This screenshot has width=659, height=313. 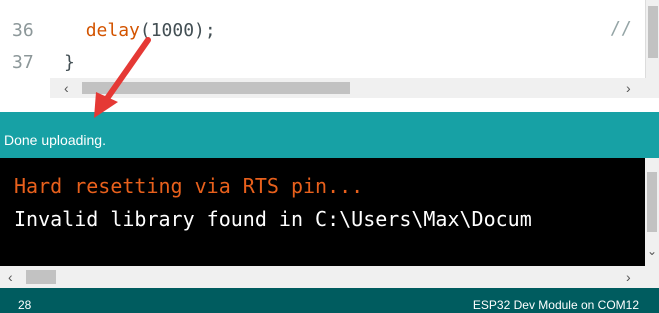 What do you see at coordinates (621, 28) in the screenshot?
I see `code-comment: //` at bounding box center [621, 28].